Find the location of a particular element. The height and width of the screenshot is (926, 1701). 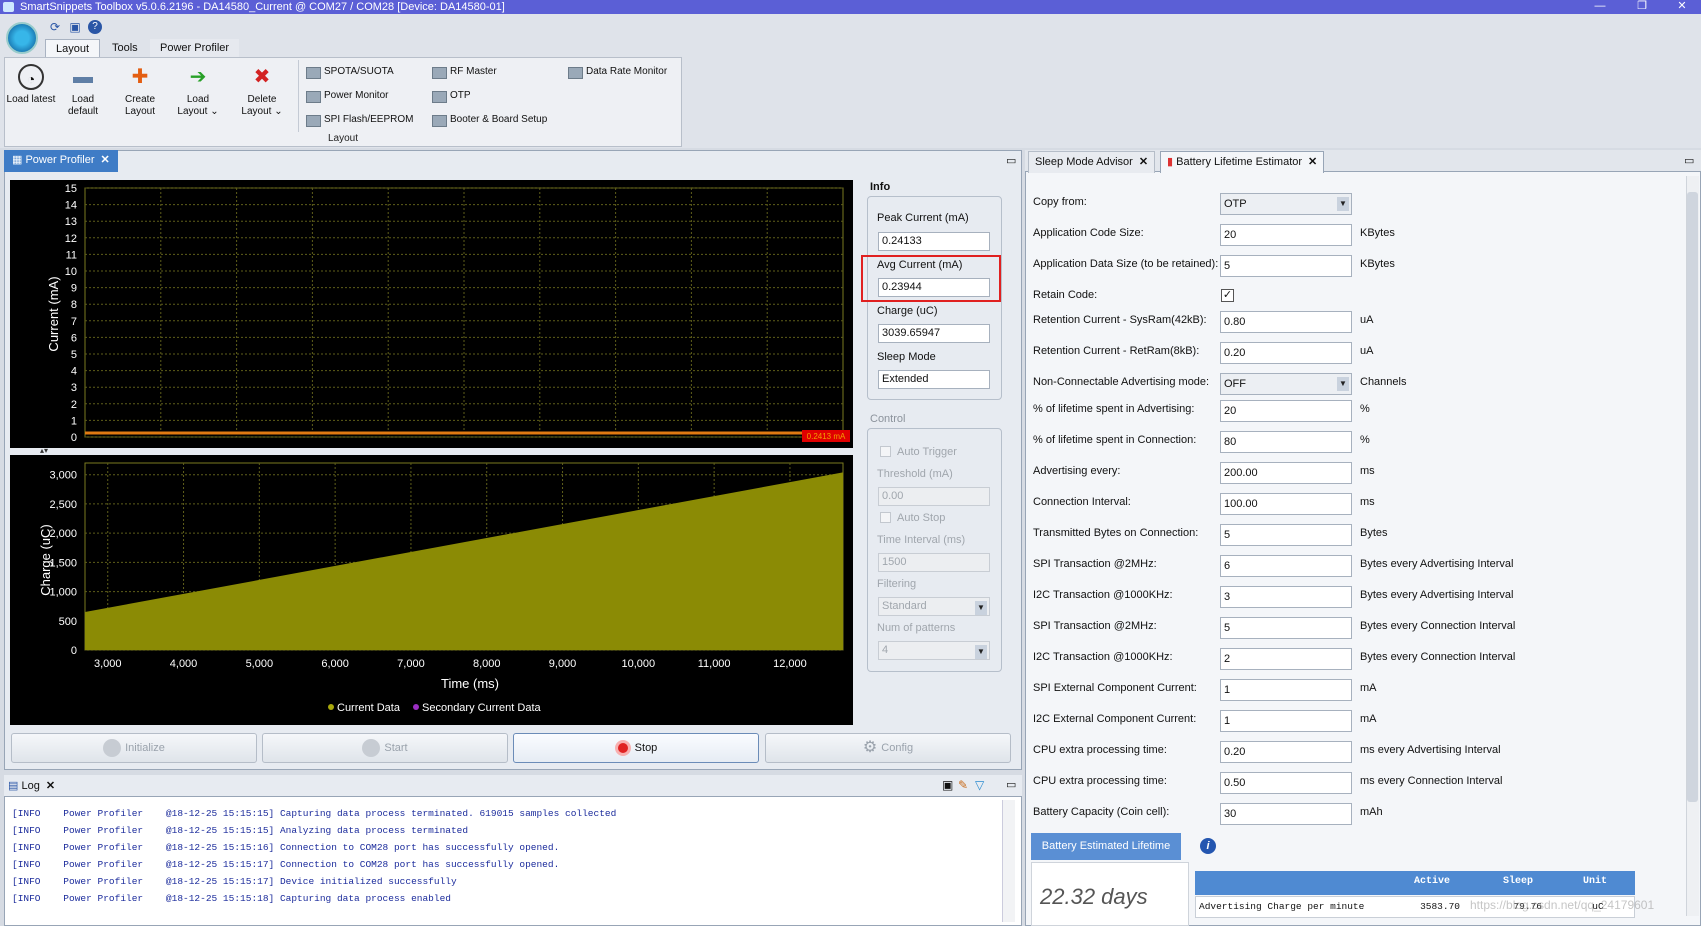

app-menu-orb-button is located at coordinates (22, 38).